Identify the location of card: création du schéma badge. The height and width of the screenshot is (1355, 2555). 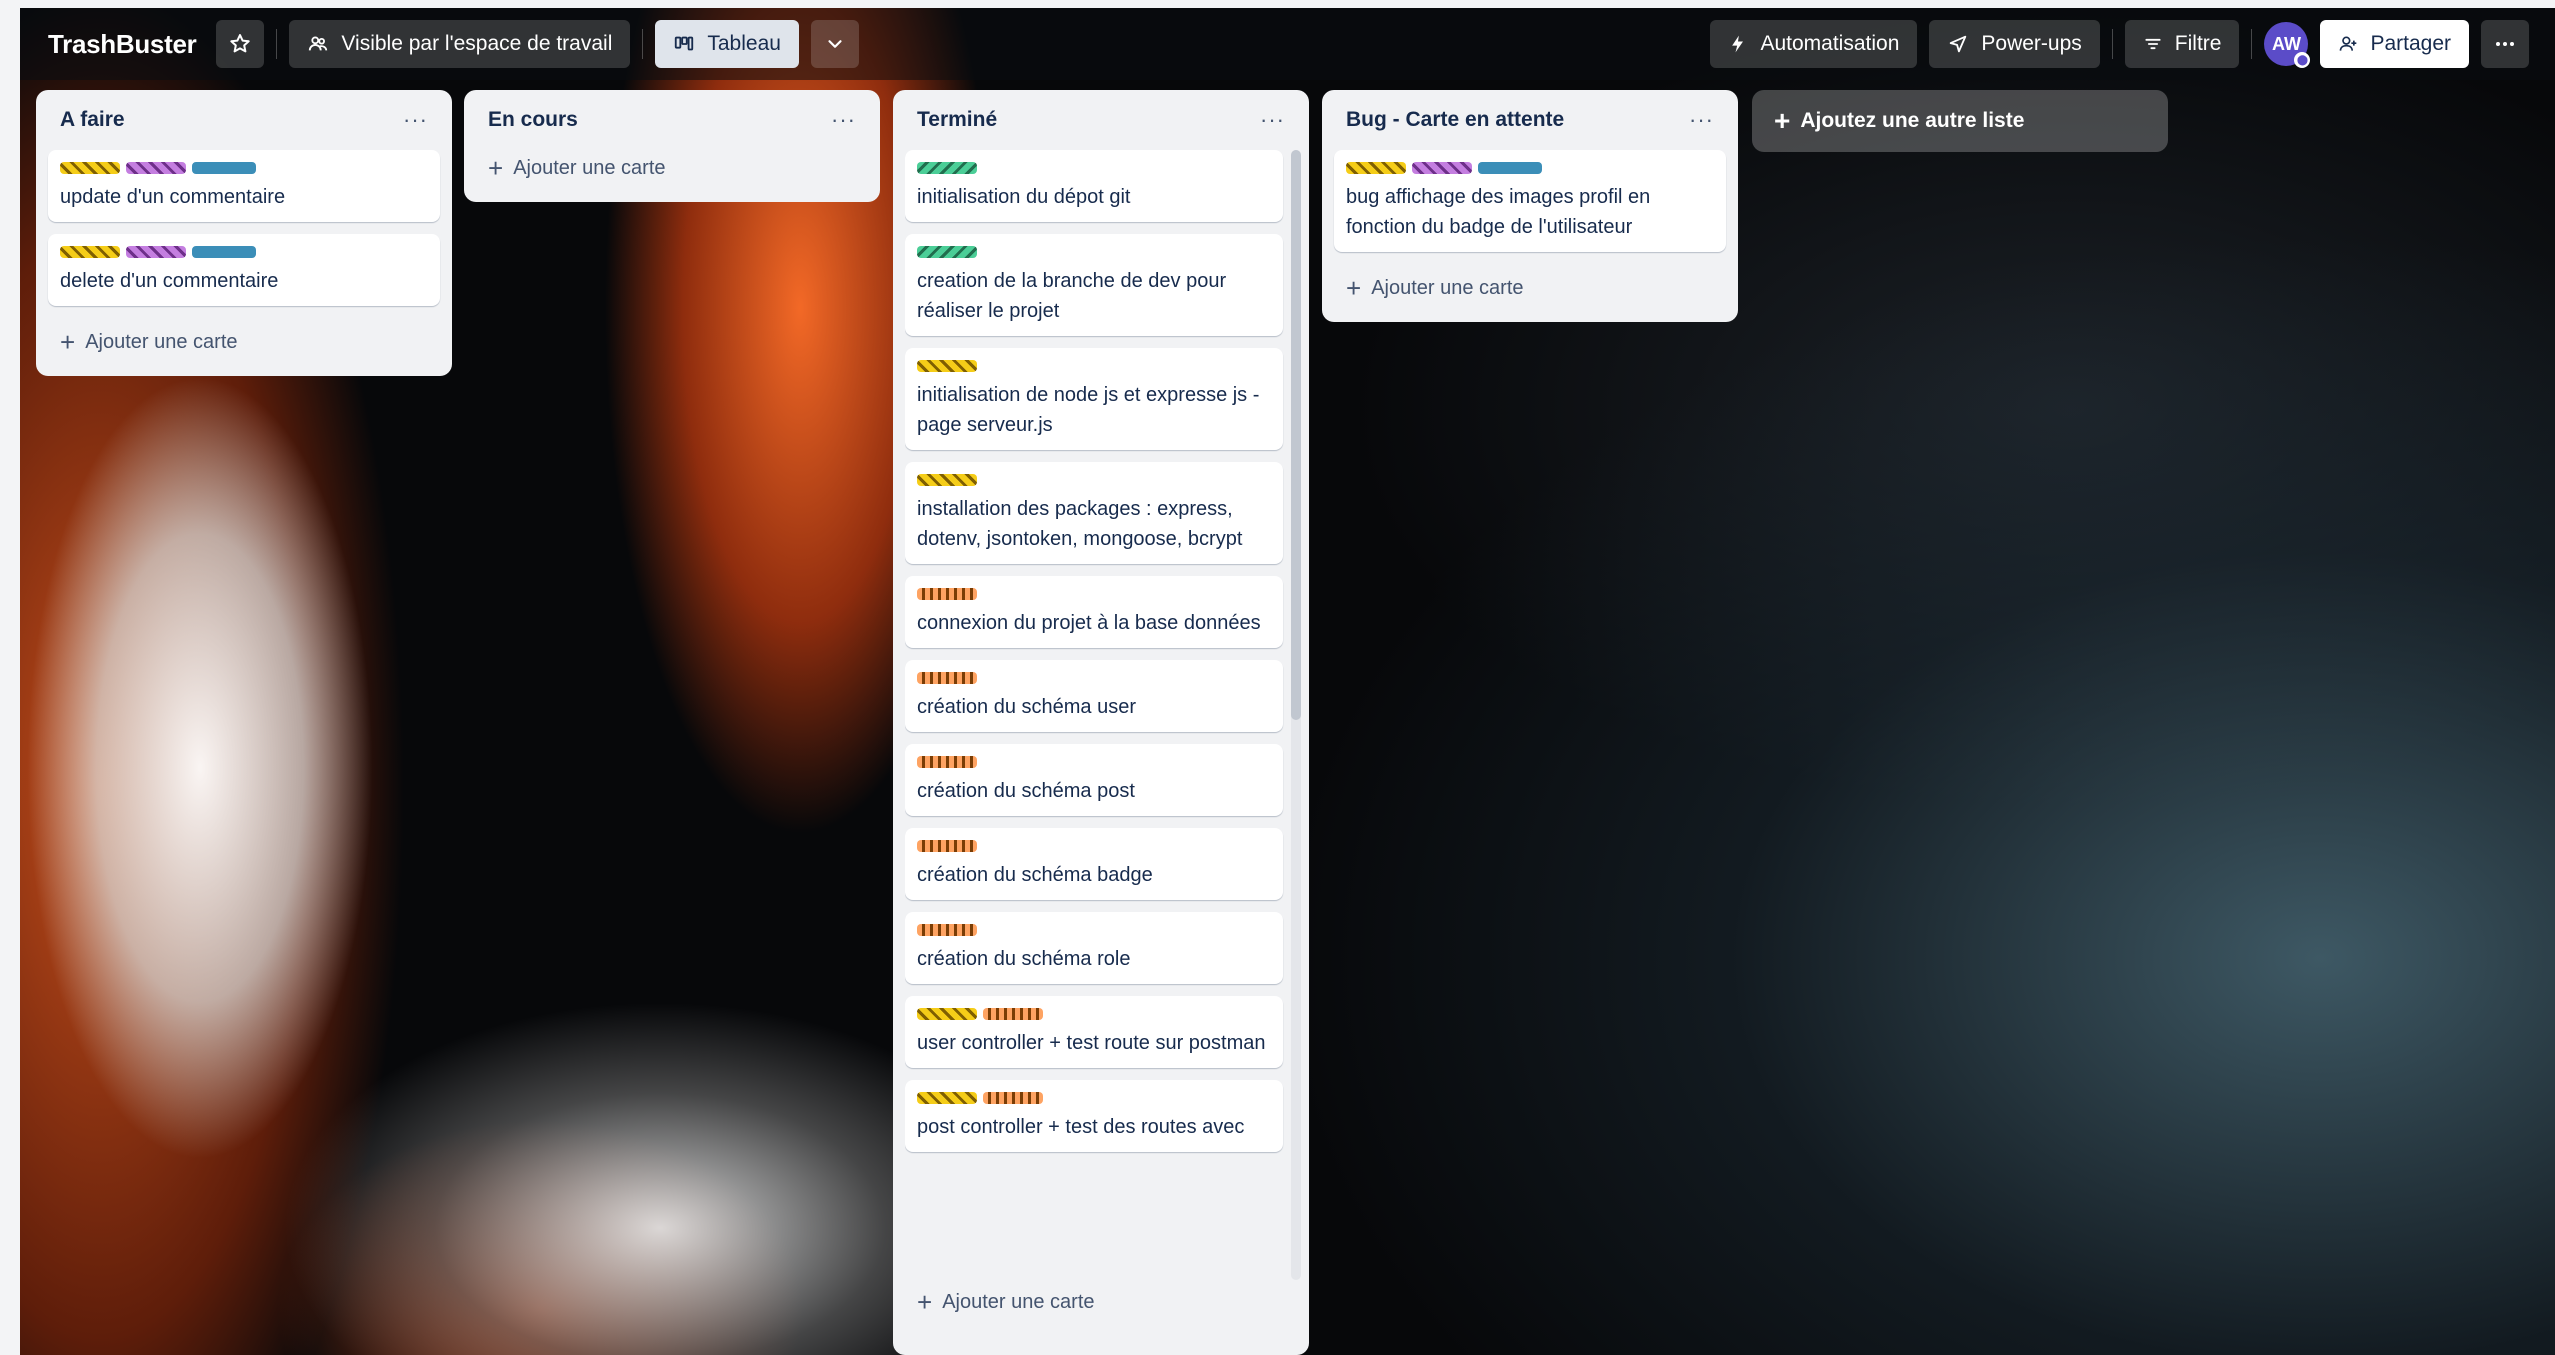
(1094, 864).